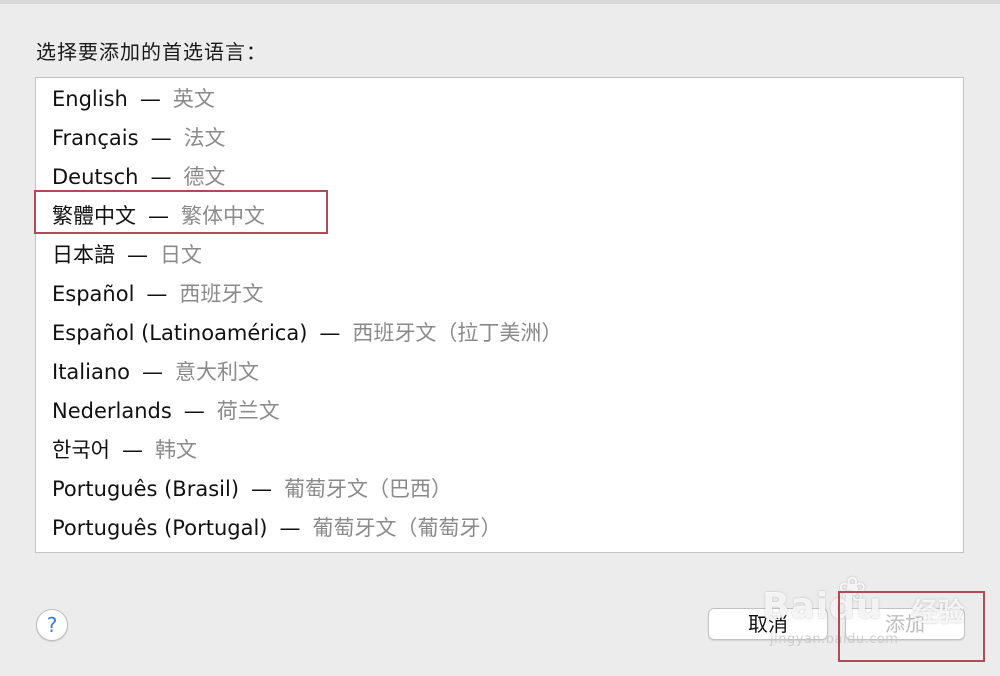 Image resolution: width=1000 pixels, height=676 pixels. I want to click on language-native-name: Français, so click(95, 138).